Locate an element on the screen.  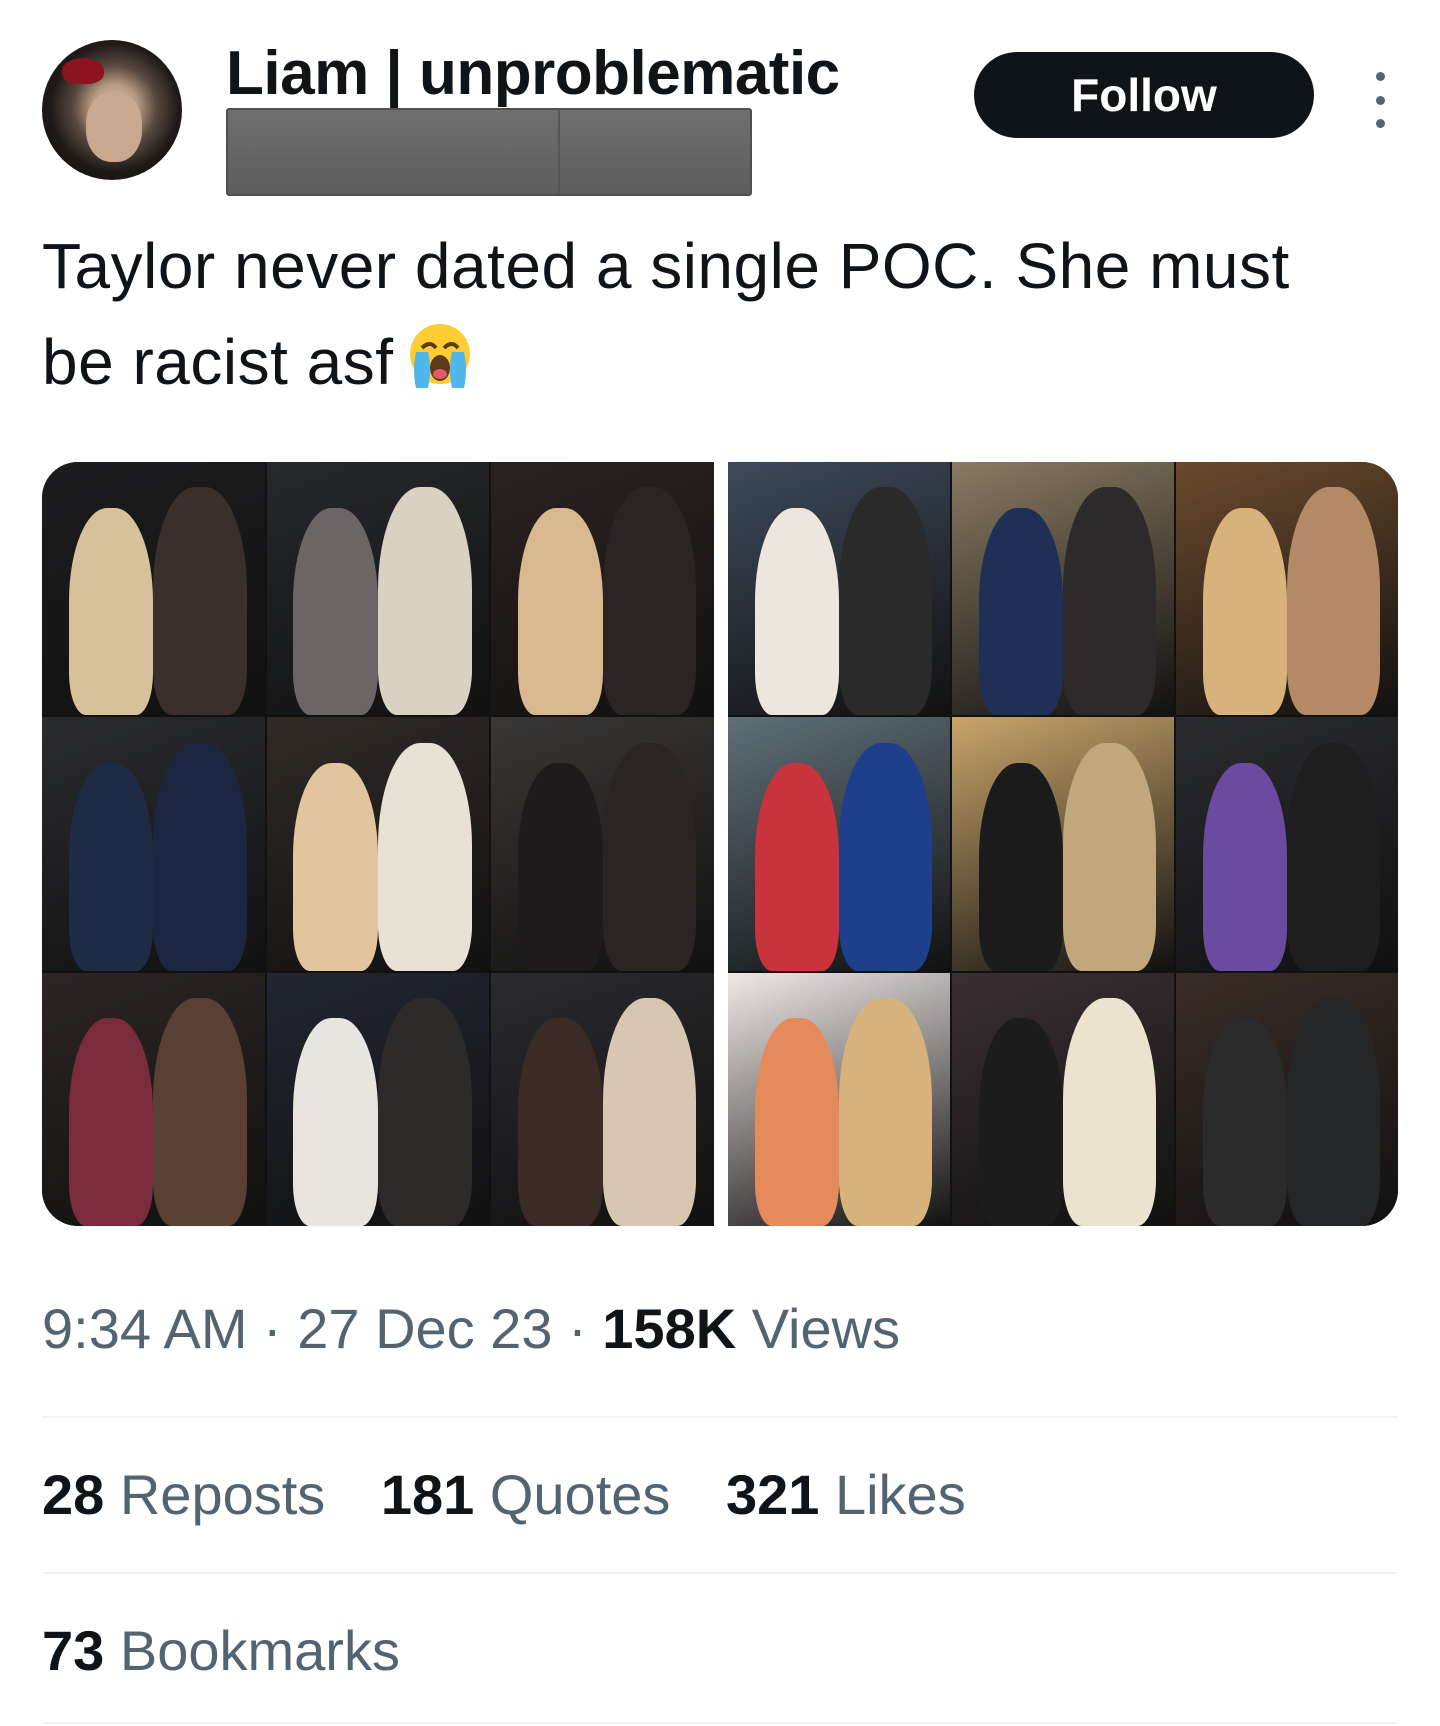
quotes-count: 181 is located at coordinates (427, 1494).